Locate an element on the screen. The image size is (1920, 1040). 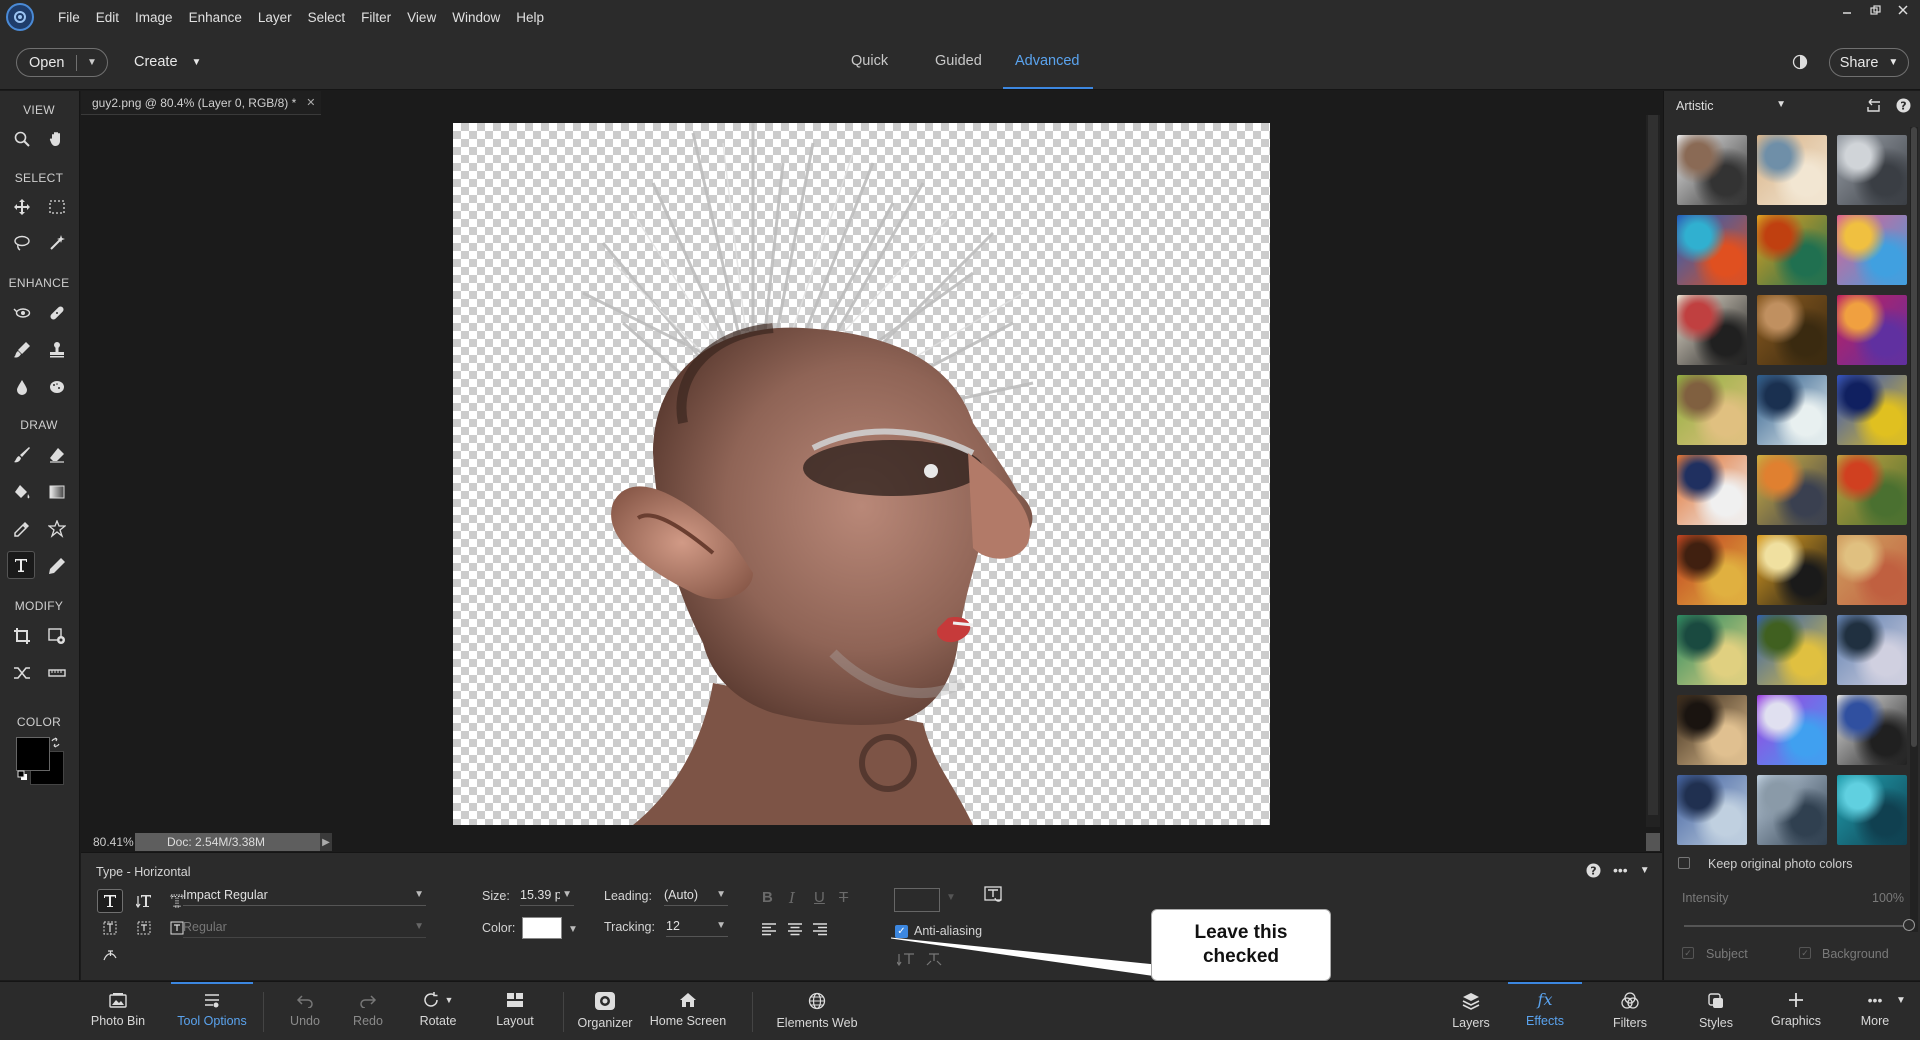
eyedropper-icon is located at coordinates (22, 529).